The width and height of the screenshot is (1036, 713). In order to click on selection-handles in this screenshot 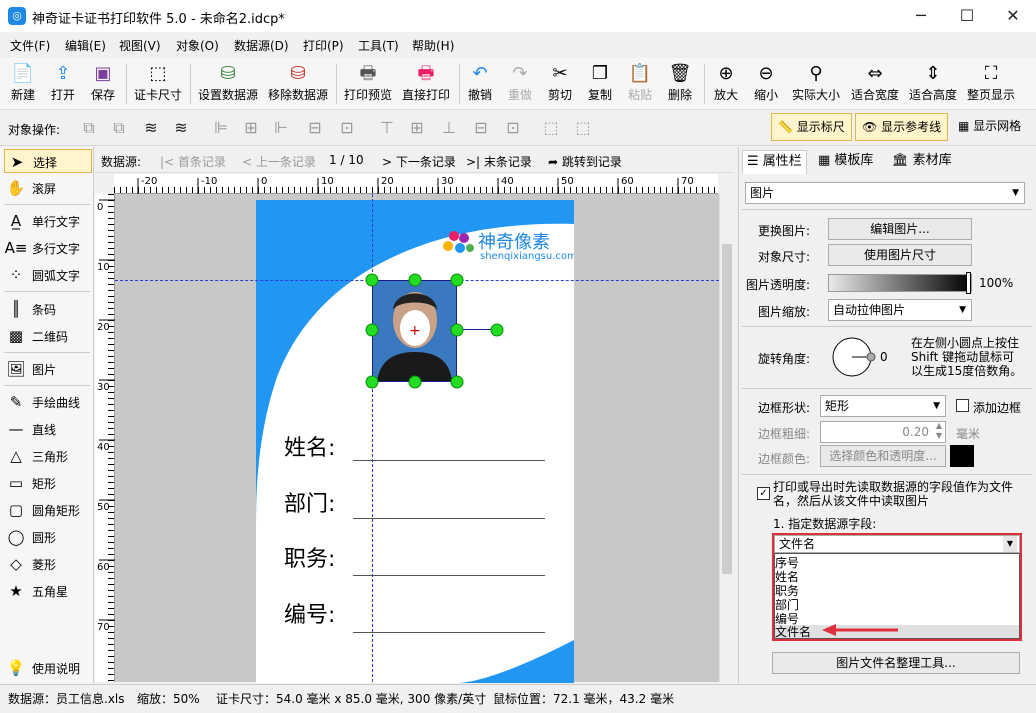, I will do `click(435, 331)`.